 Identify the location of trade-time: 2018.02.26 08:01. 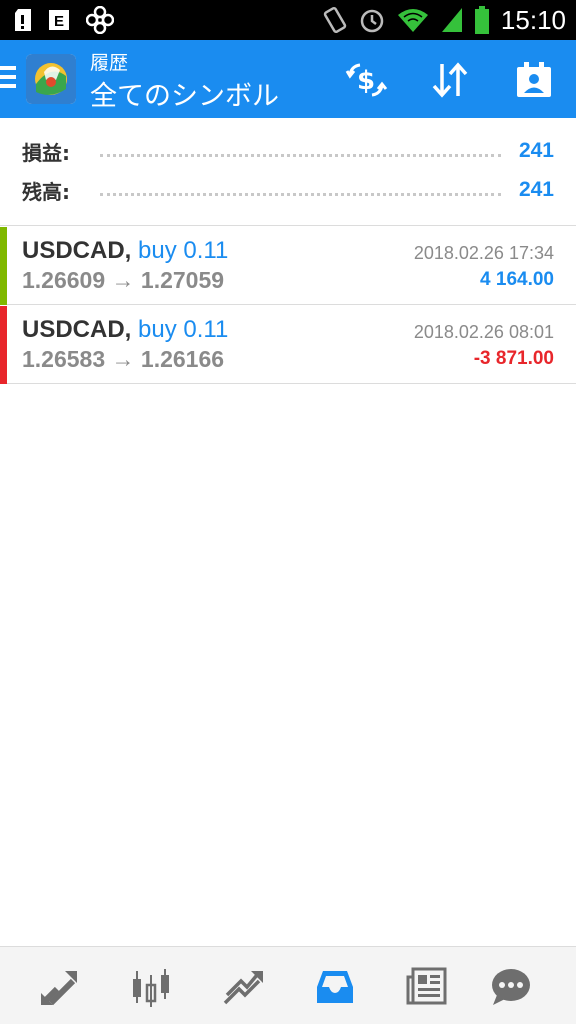
(483, 332).